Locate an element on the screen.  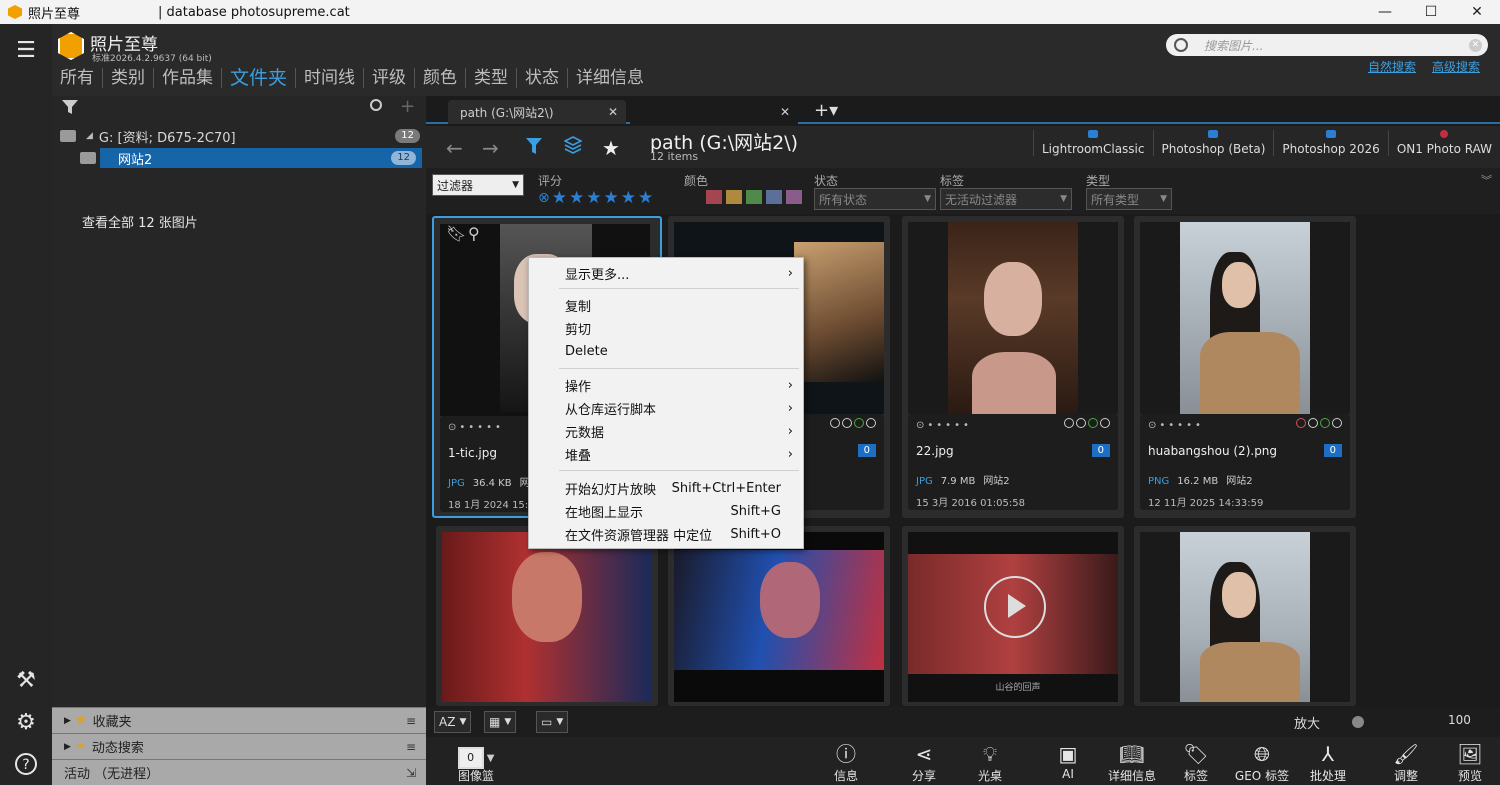
tree-item-drive: ◢ G: [资料; D675-2C70] 12 is located at coordinates (239, 136).